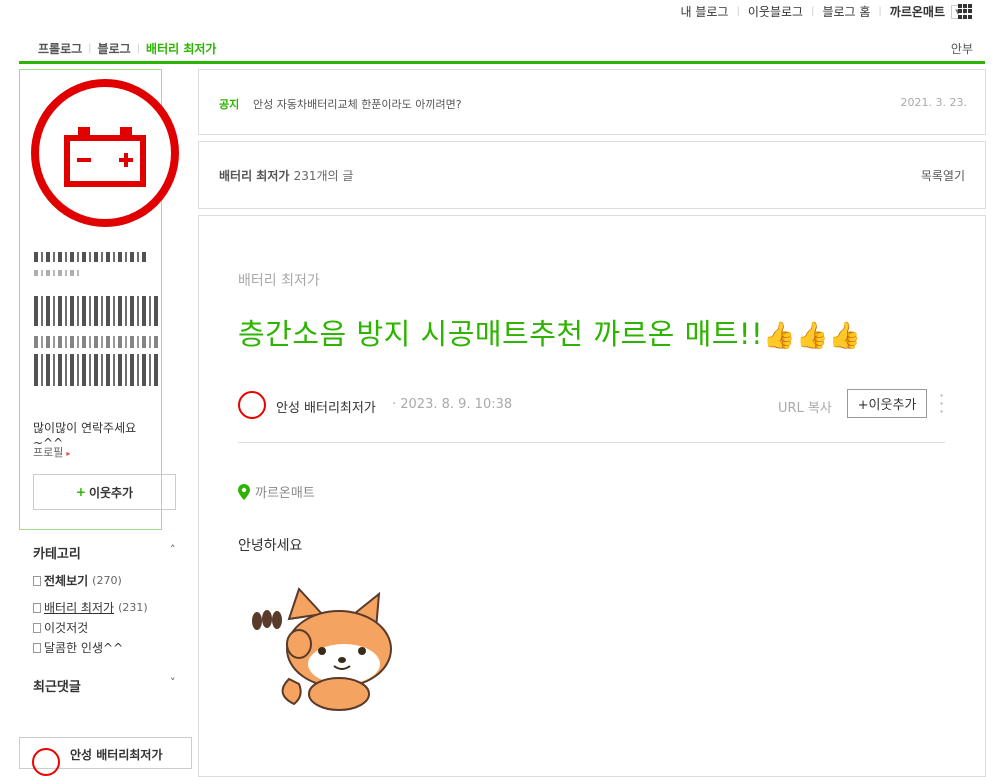 The width and height of the screenshot is (1007, 777). What do you see at coordinates (323, 176) in the screenshot?
I see `category-bar-count: 231개의 글` at bounding box center [323, 176].